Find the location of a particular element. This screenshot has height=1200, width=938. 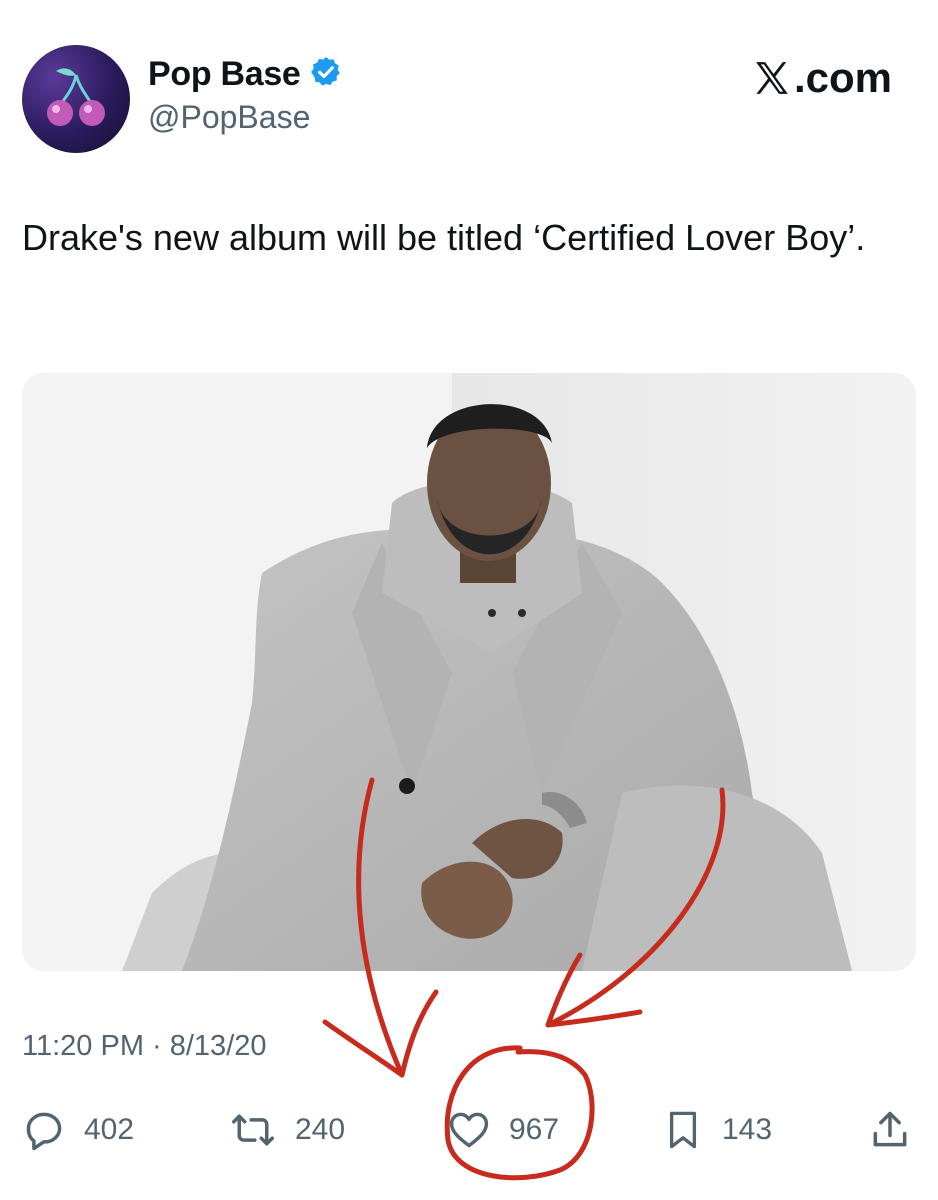

x-logo: .com is located at coordinates (822, 78).